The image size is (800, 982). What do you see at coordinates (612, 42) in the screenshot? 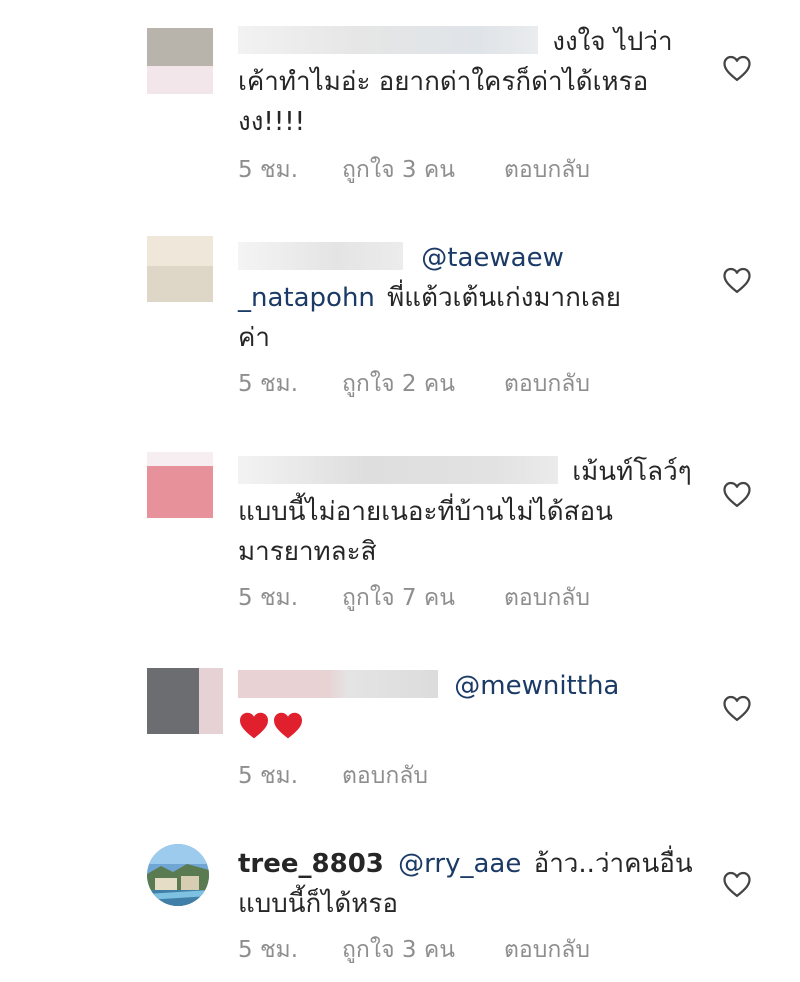
I see `comment-text: งงใจ ไปว่า` at bounding box center [612, 42].